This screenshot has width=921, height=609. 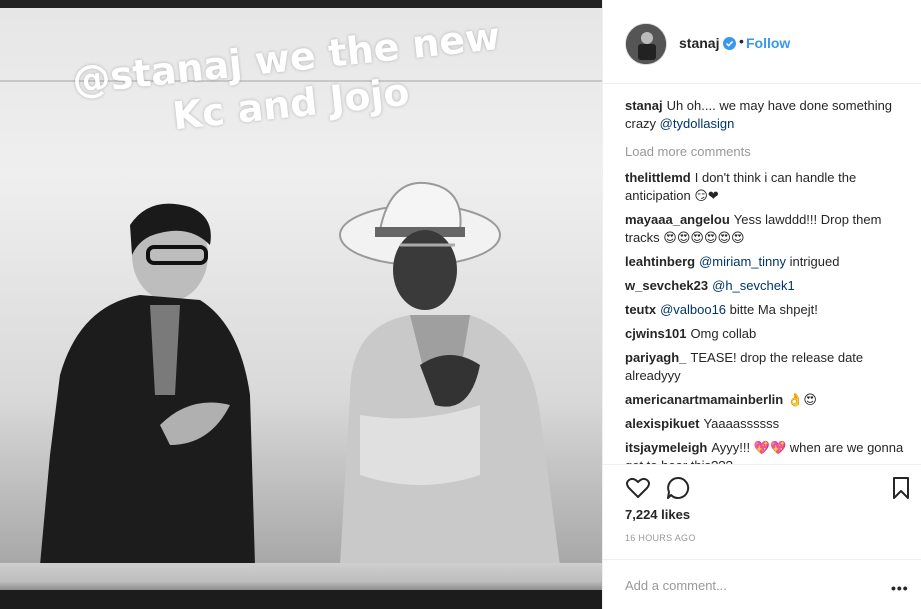 What do you see at coordinates (729, 43) in the screenshot?
I see `verified-badge-icon` at bounding box center [729, 43].